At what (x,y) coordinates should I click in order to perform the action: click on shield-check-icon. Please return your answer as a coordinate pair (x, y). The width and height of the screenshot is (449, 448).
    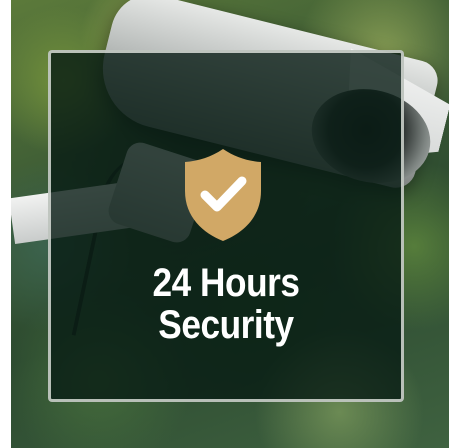
    Looking at the image, I should click on (223, 195).